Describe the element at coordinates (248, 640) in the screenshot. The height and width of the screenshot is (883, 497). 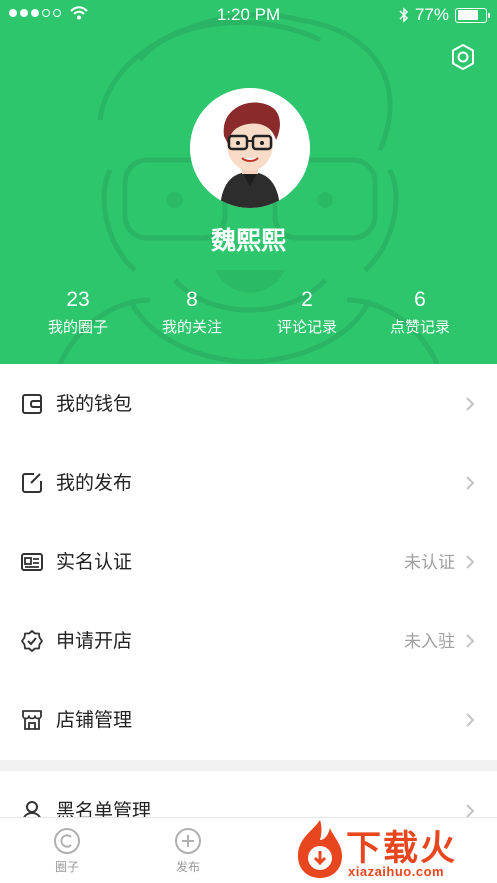
I see `menu-item-open-store: 申请开店 未入驻` at that location.